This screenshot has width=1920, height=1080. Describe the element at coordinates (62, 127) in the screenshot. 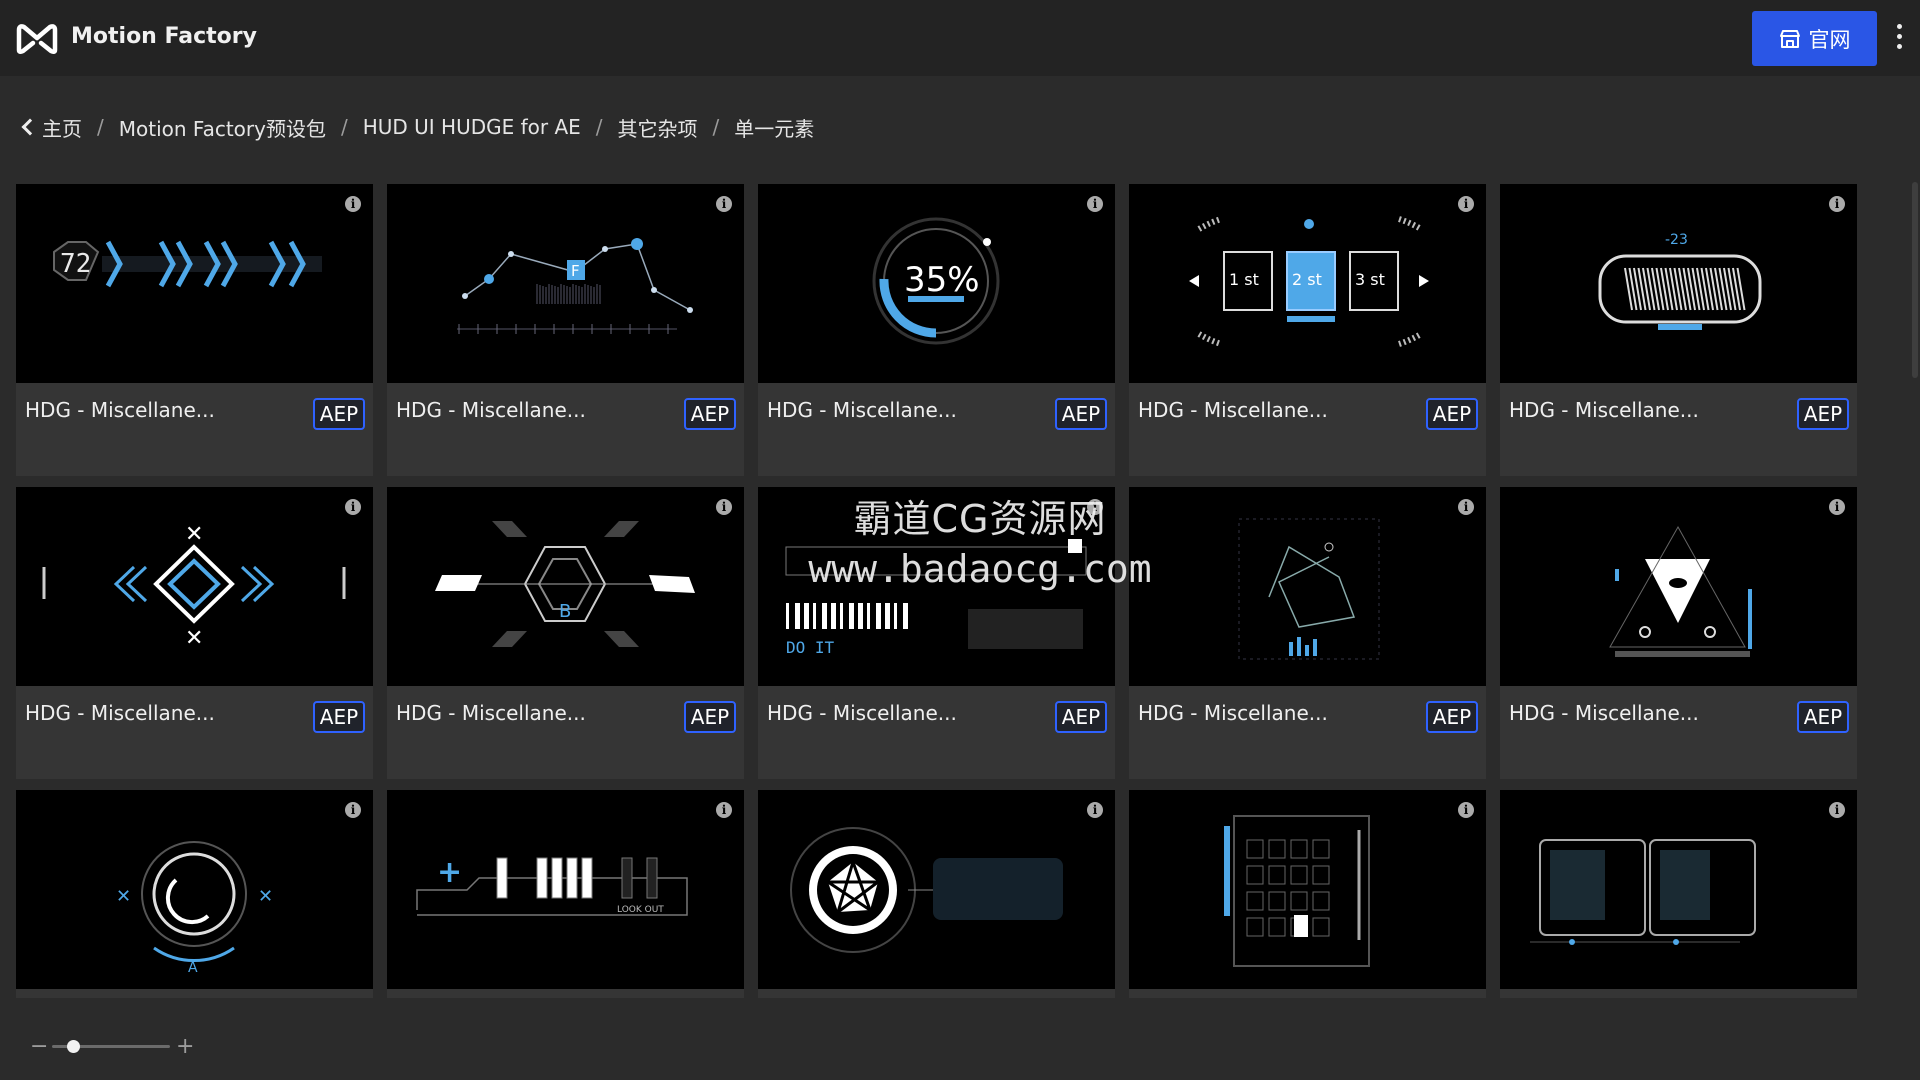

I see `breadcrumb-home: 主页` at that location.